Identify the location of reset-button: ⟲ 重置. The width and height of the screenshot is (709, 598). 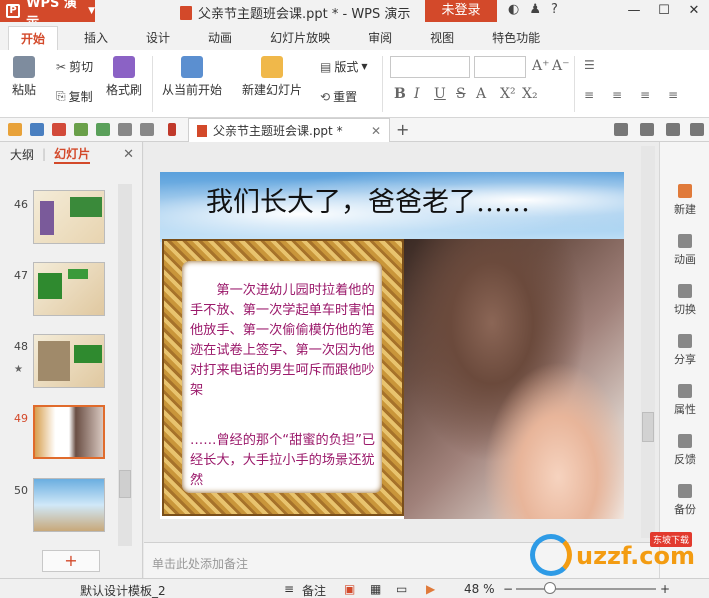
(338, 96).